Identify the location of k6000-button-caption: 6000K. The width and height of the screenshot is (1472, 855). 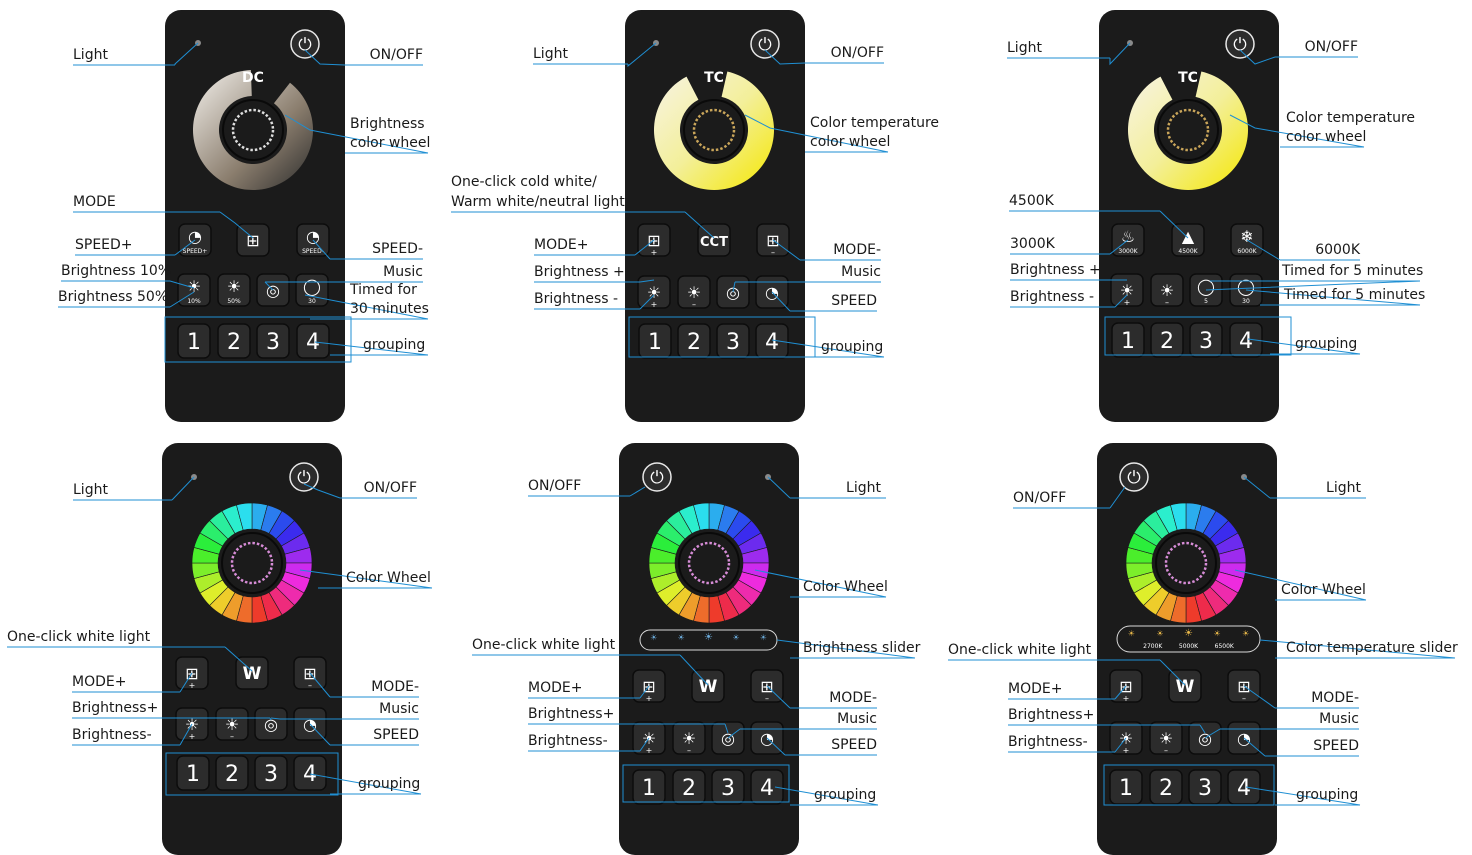
(1247, 251).